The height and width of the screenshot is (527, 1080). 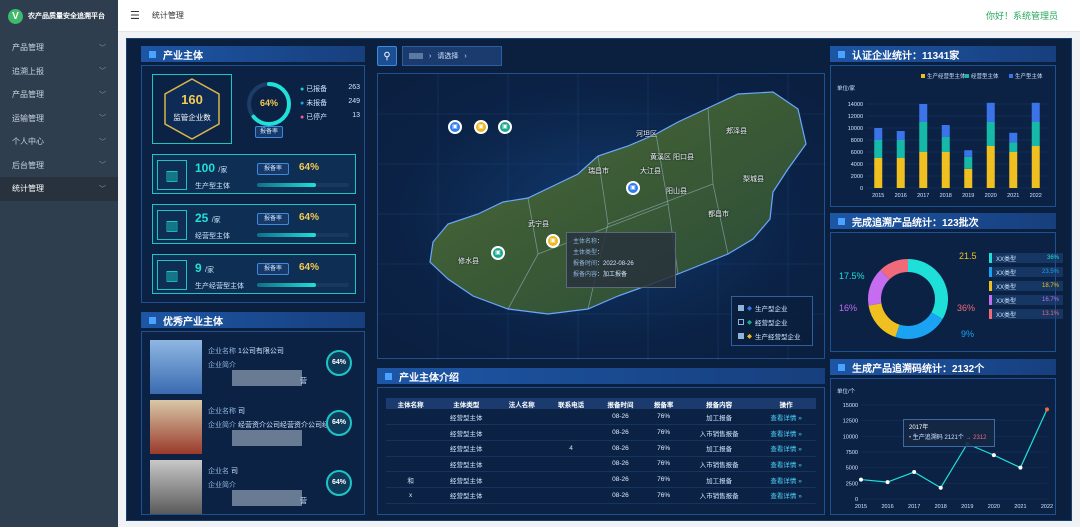 What do you see at coordinates (601, 448) in the screenshot?
I see `table-row: 经营型主体 4 08-26 76% 加工报备 查看详情 »` at bounding box center [601, 448].